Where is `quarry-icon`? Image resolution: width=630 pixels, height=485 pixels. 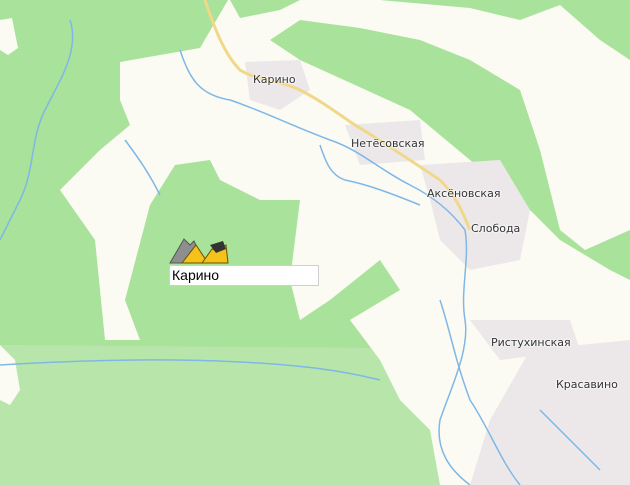
quarry-icon is located at coordinates (199, 250).